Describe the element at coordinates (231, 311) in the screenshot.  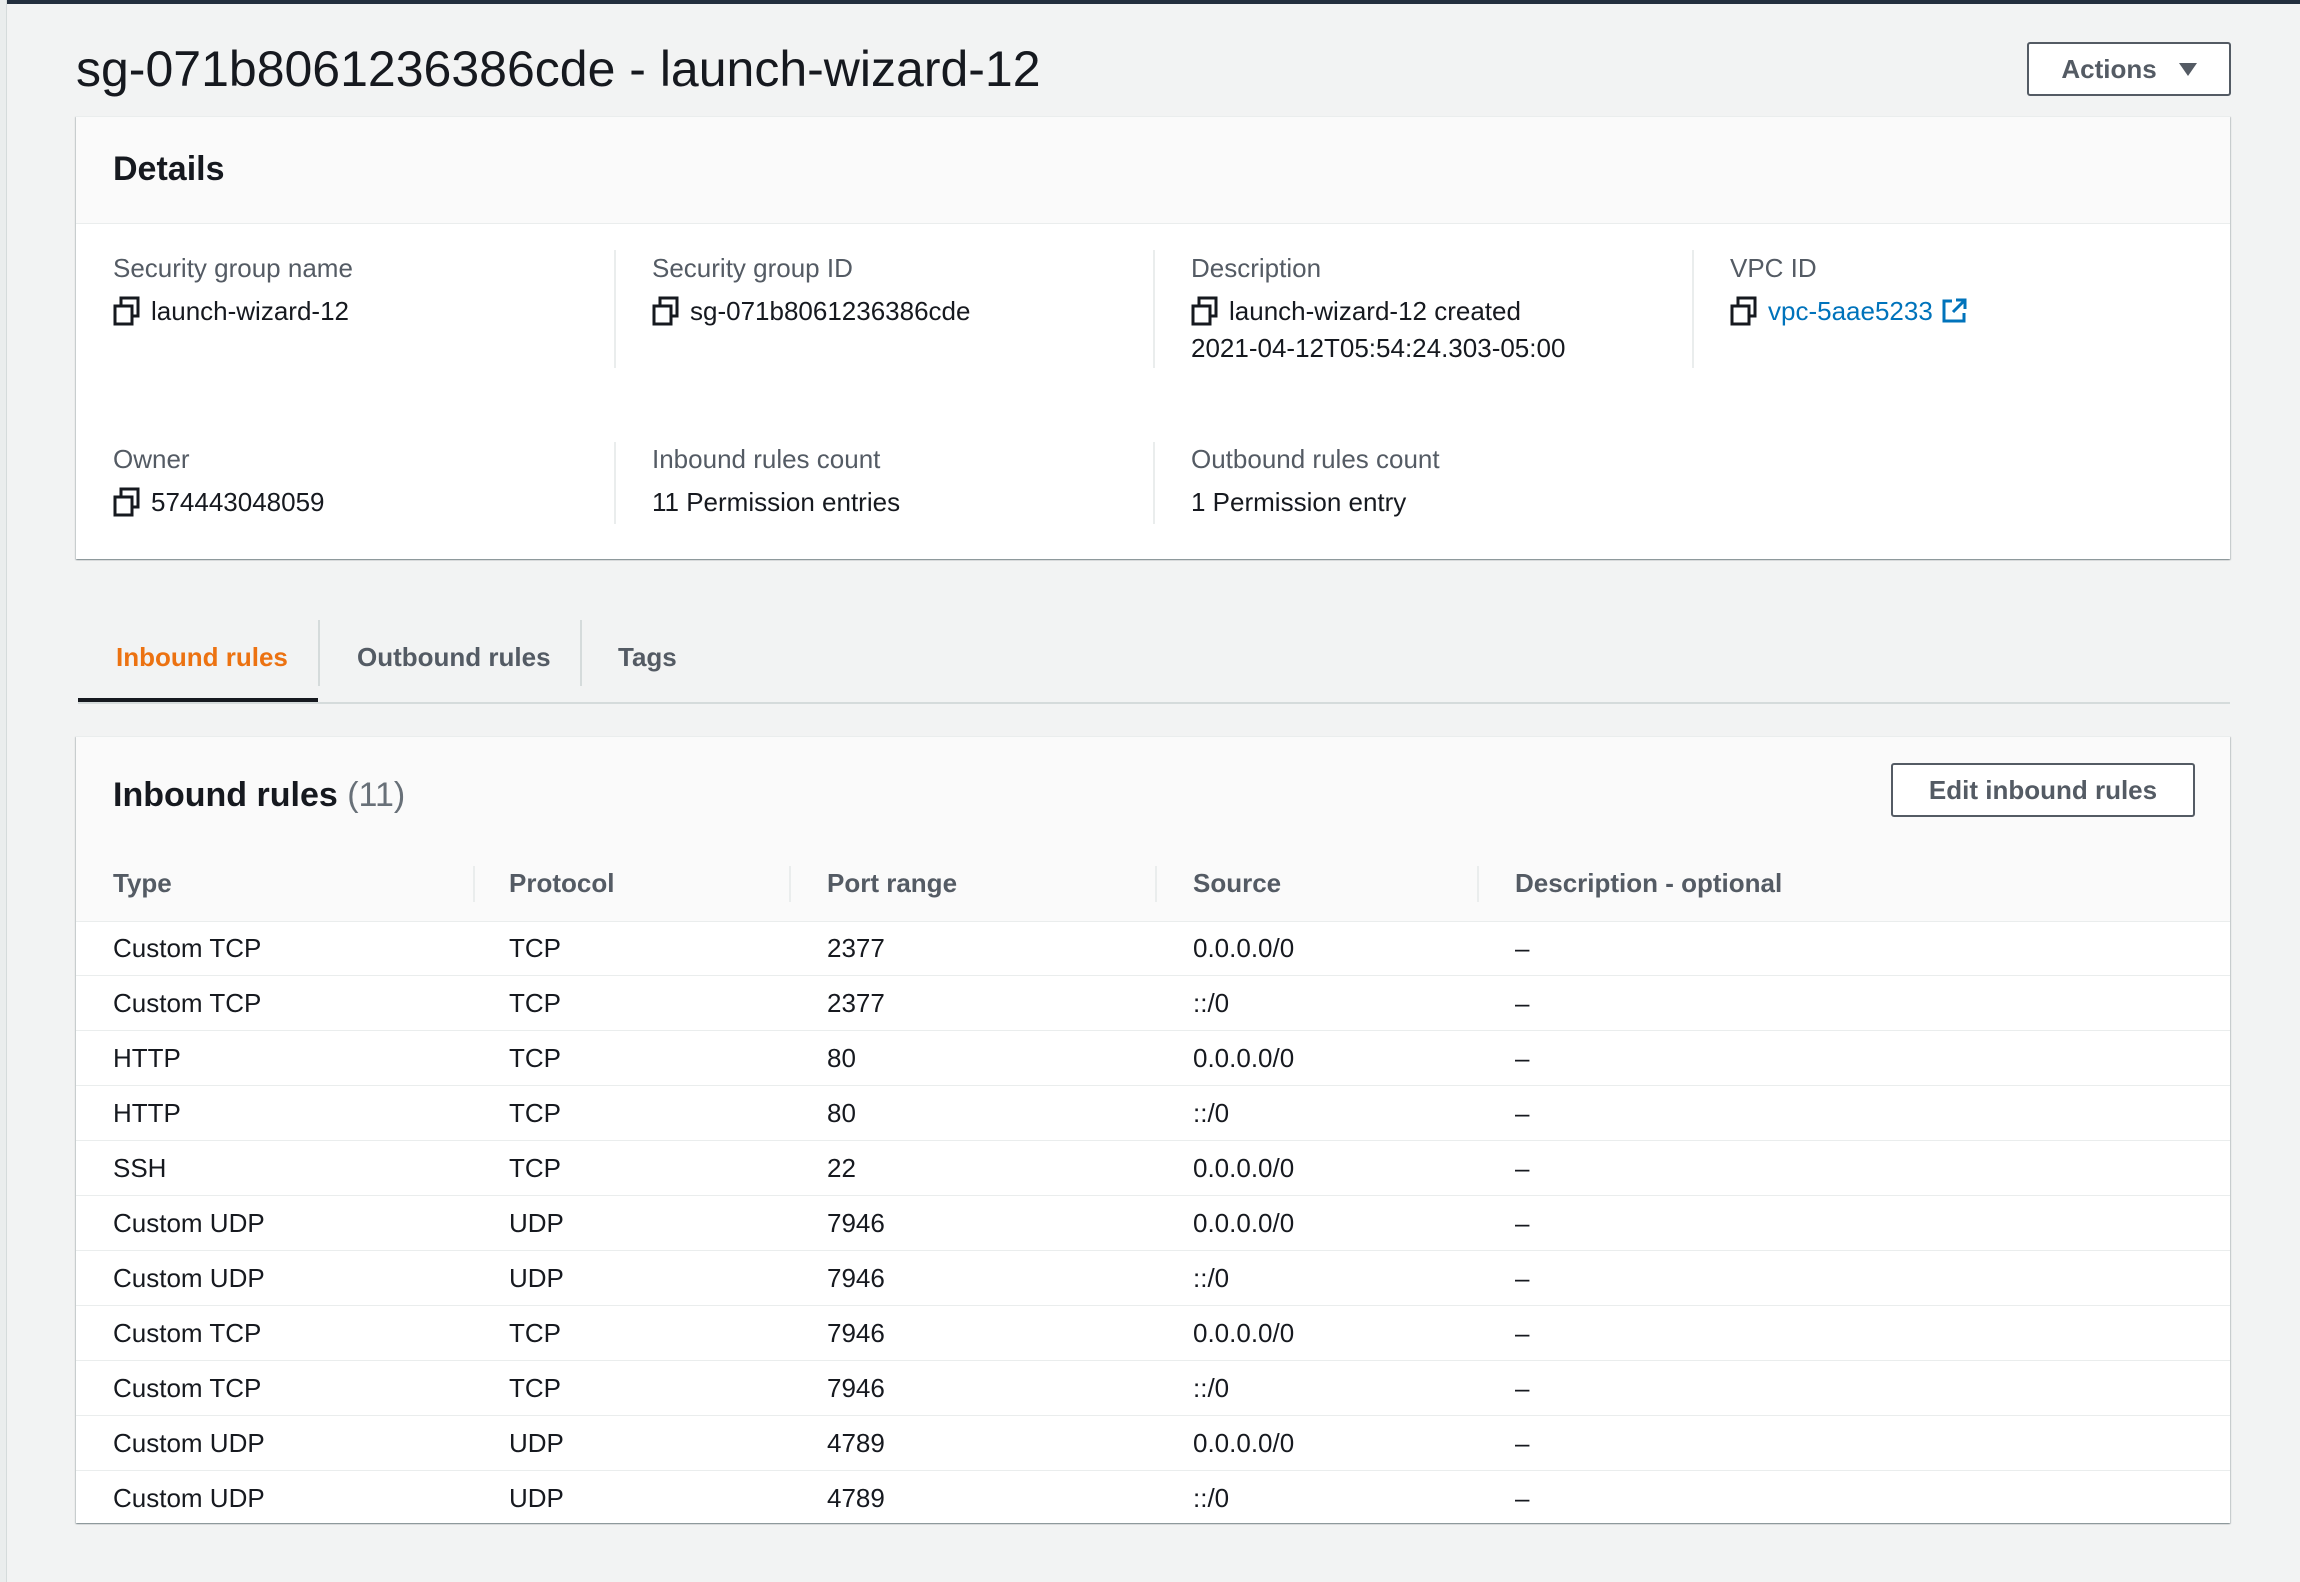
I see `sg-name-value: launch-wizard-12` at that location.